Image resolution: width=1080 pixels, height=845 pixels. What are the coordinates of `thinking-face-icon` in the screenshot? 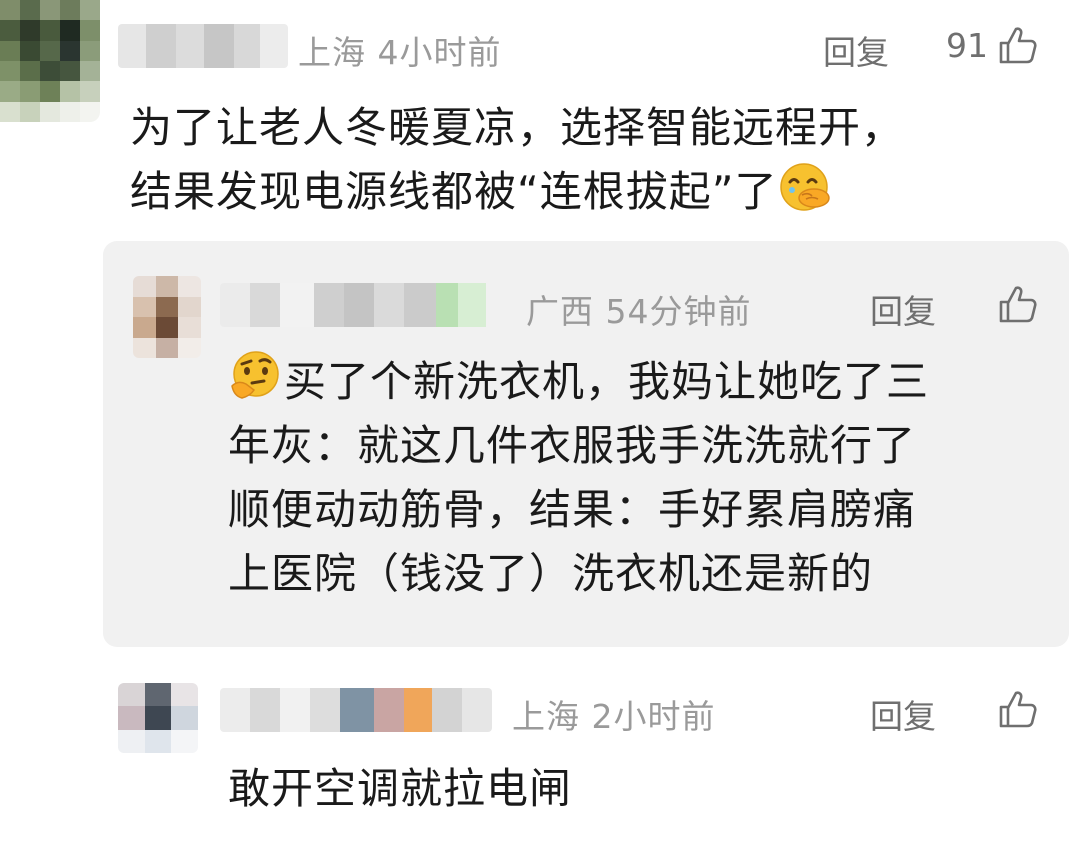 It's located at (255, 375).